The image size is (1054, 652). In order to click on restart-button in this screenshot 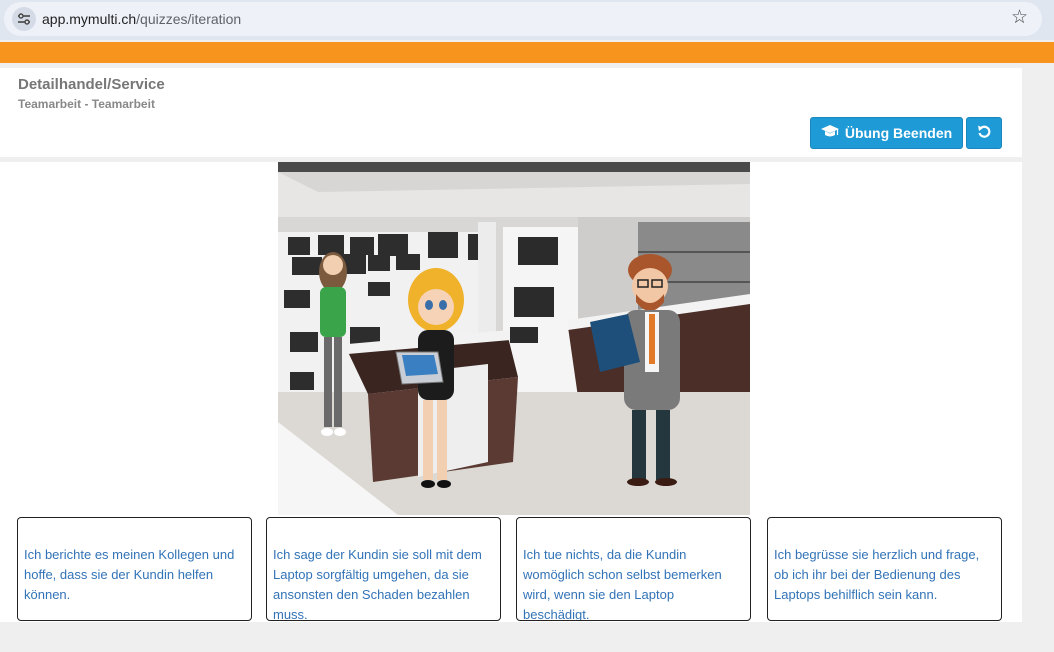, I will do `click(984, 133)`.